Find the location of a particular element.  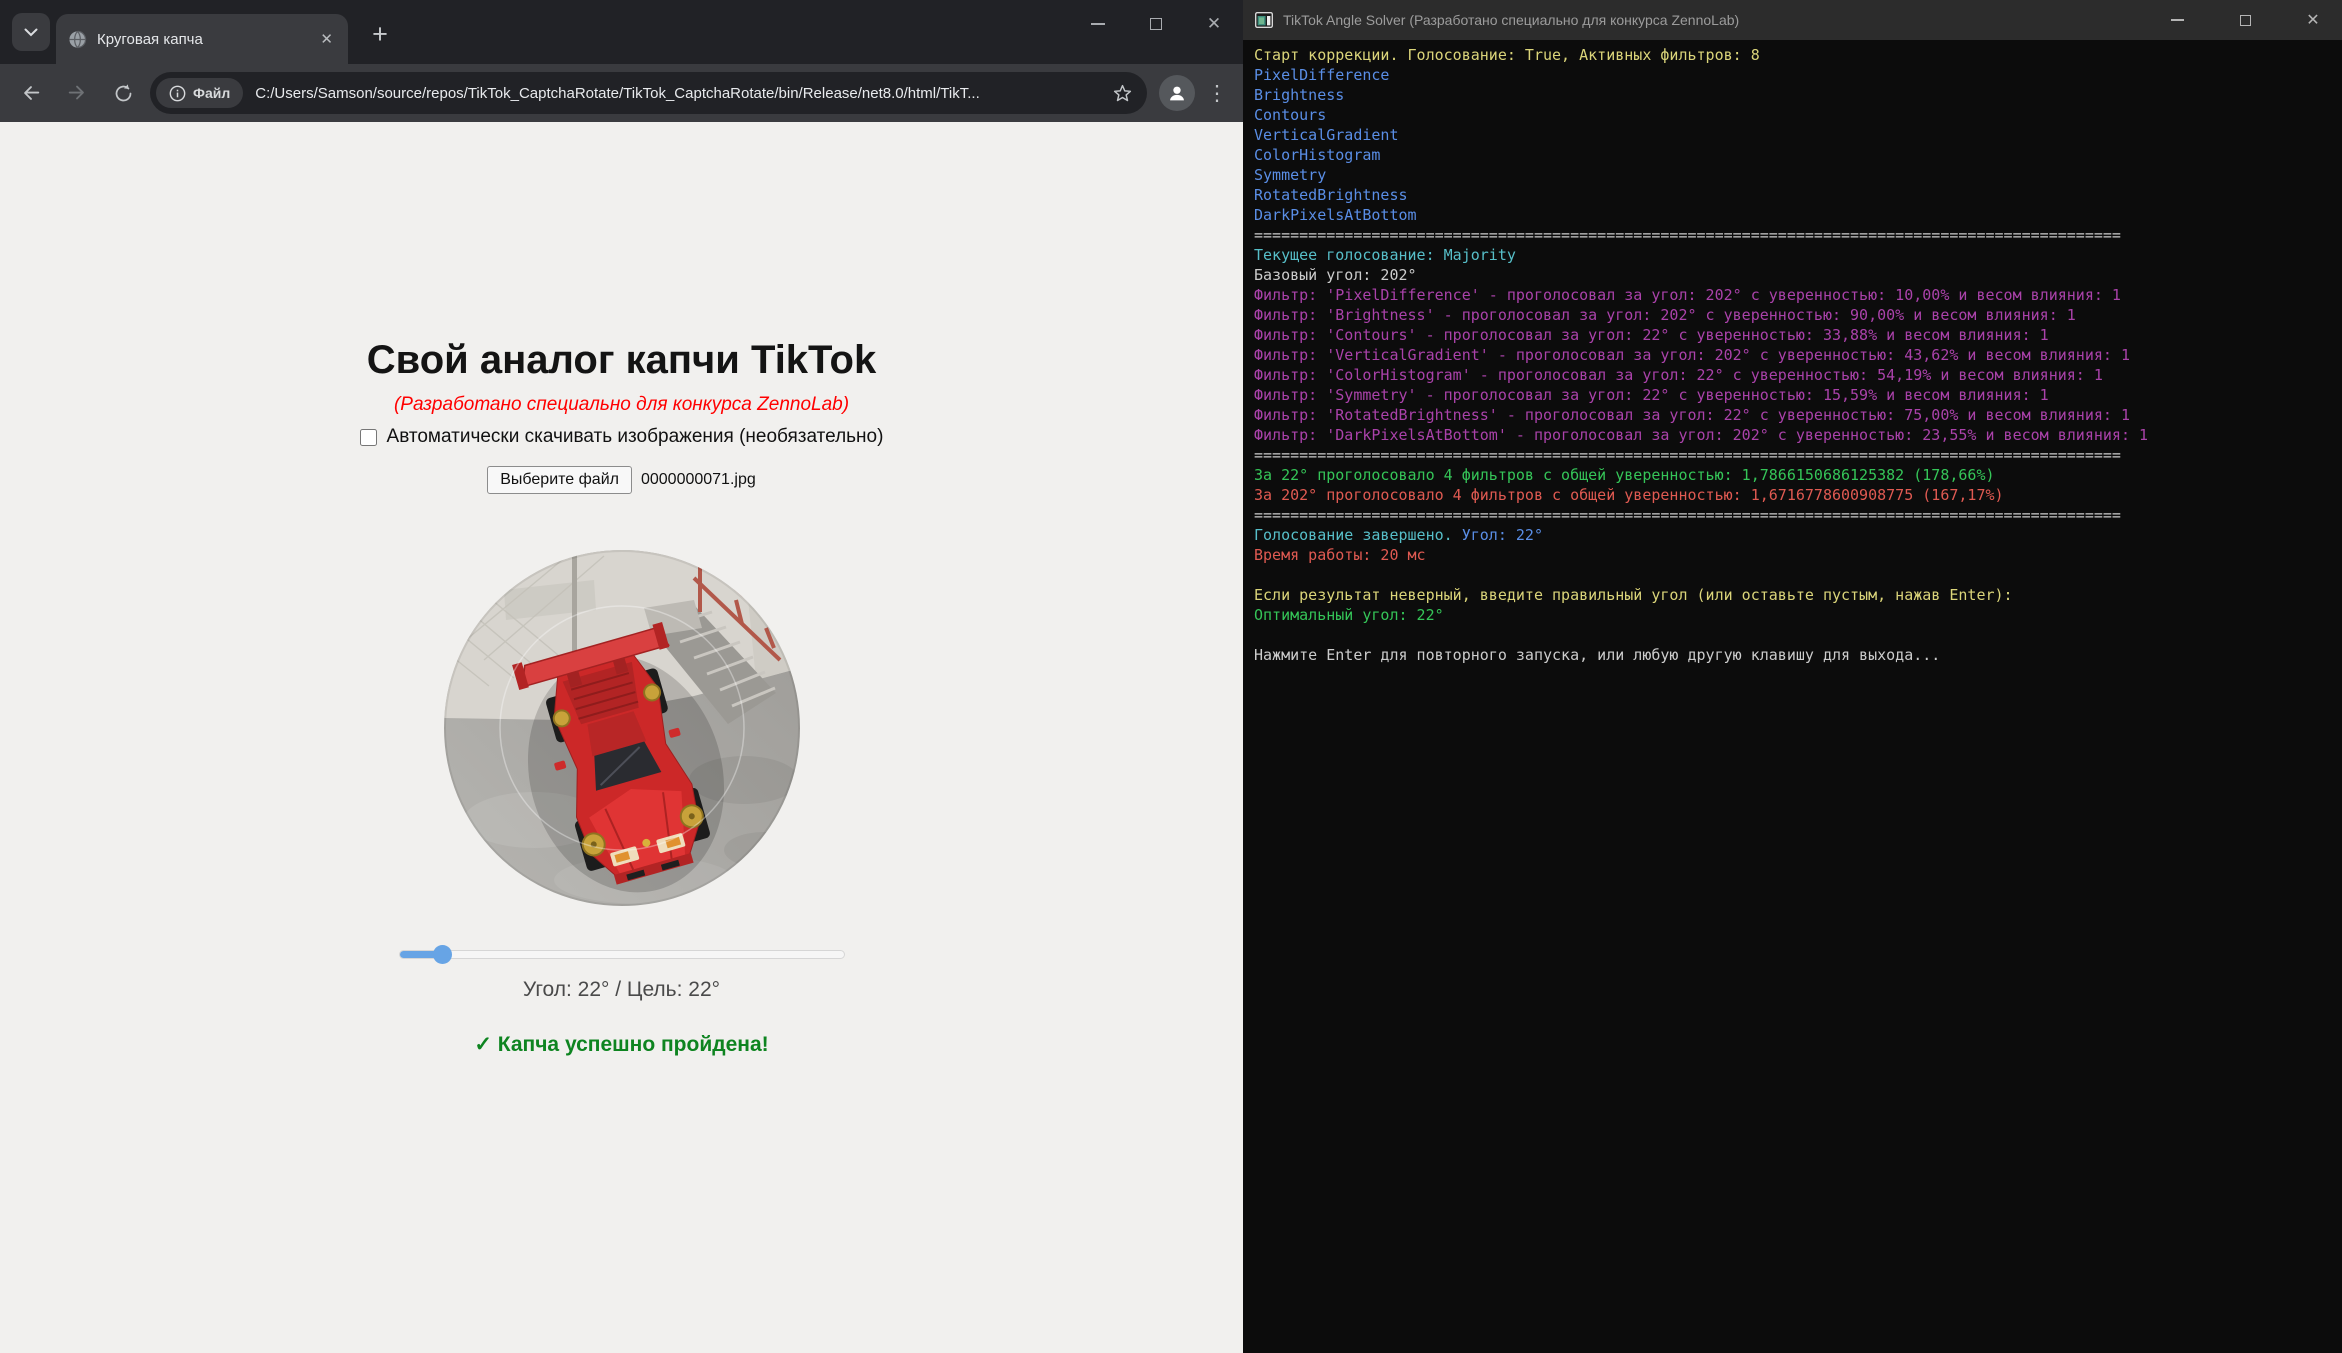

browser-tab: Круговая капча ✕ is located at coordinates (202, 39).